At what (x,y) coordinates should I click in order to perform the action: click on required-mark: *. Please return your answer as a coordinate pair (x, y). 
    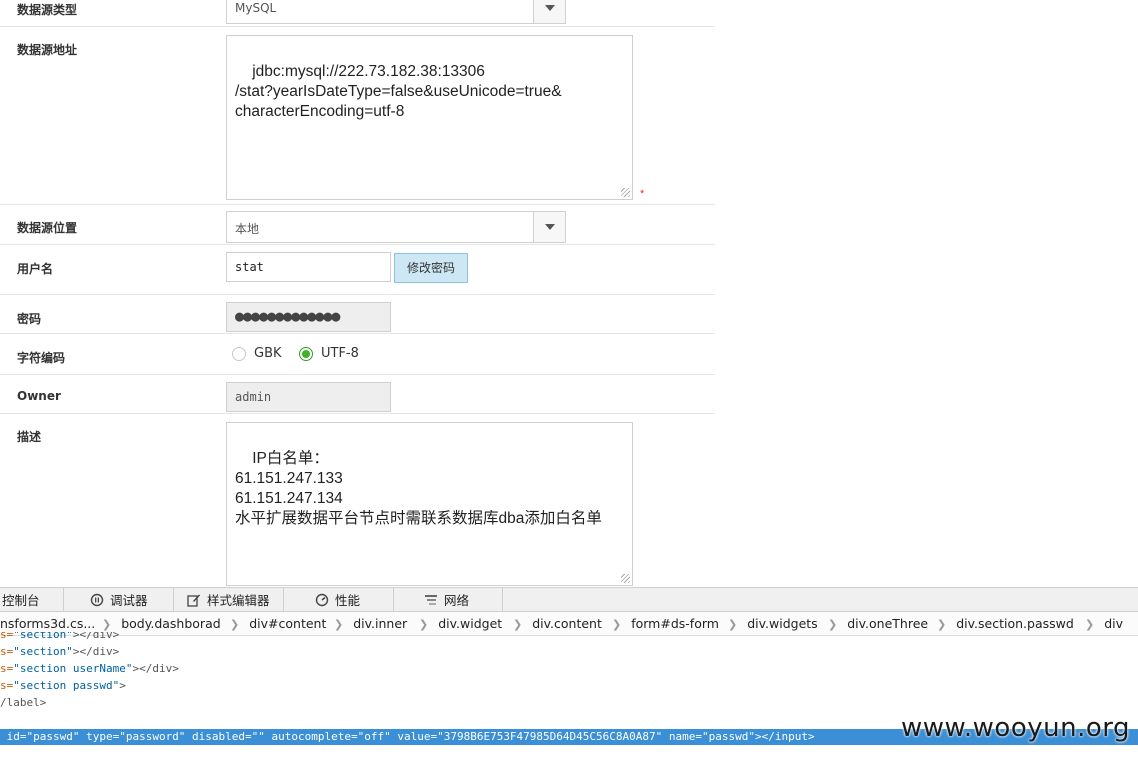
    Looking at the image, I should click on (642, 194).